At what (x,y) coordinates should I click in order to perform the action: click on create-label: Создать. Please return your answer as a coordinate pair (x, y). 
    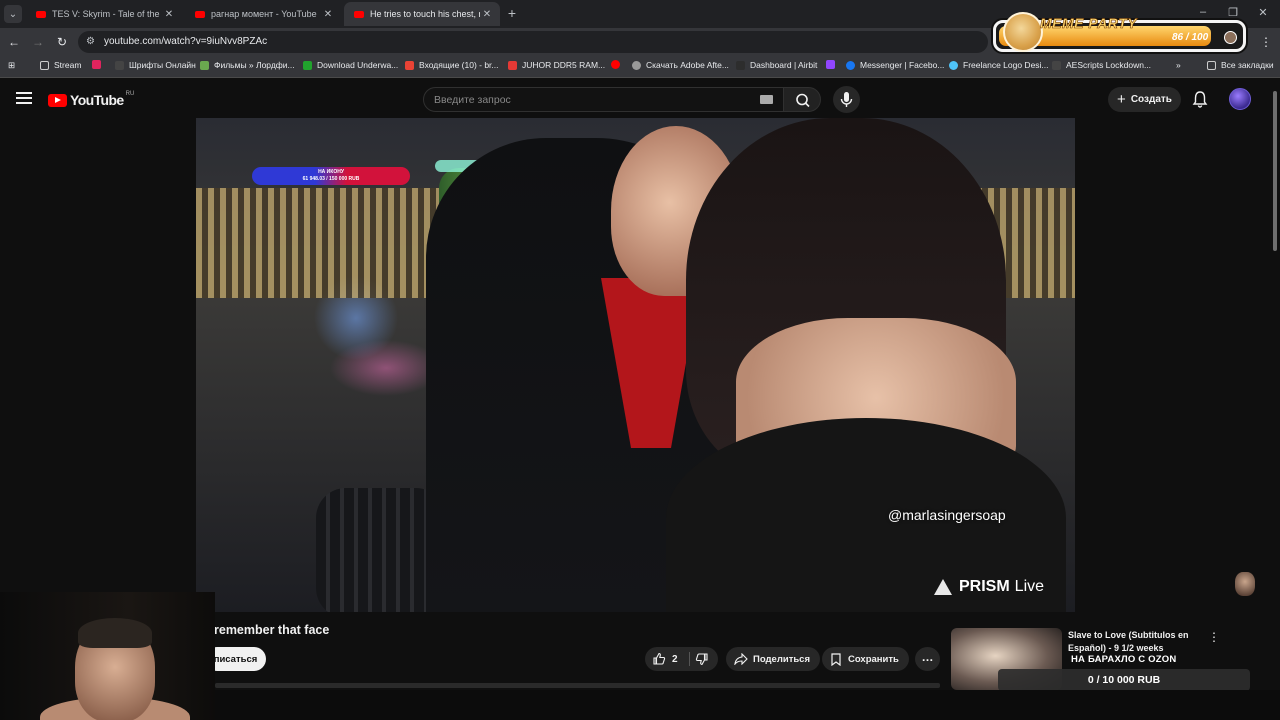
    Looking at the image, I should click on (1151, 99).